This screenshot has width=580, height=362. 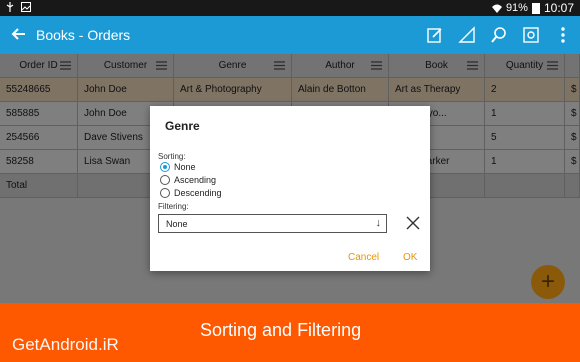 What do you see at coordinates (172, 156) in the screenshot?
I see `sorting-label: Sorting:` at bounding box center [172, 156].